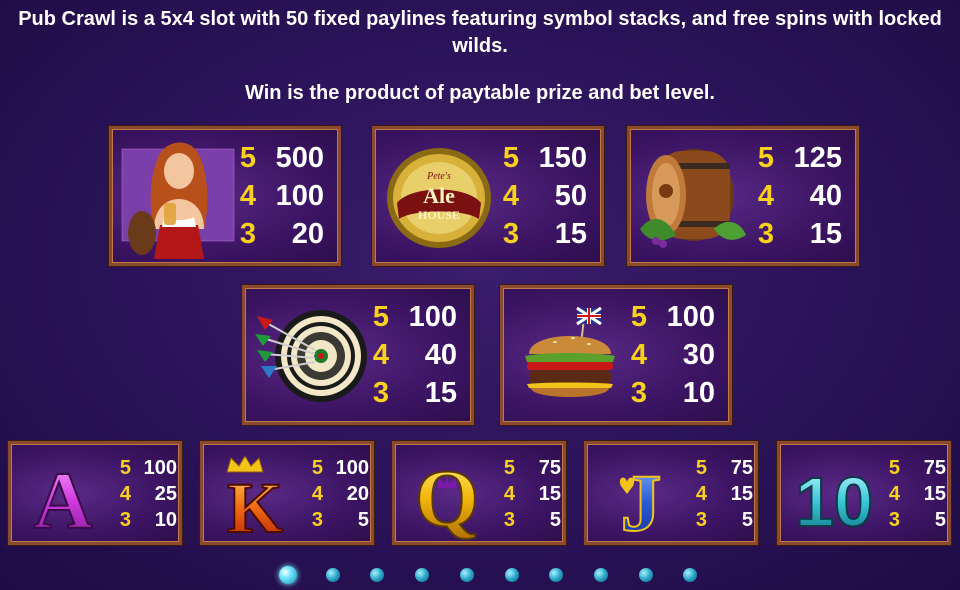 The height and width of the screenshot is (590, 960). What do you see at coordinates (570, 195) in the screenshot?
I see `payout-value: 50` at bounding box center [570, 195].